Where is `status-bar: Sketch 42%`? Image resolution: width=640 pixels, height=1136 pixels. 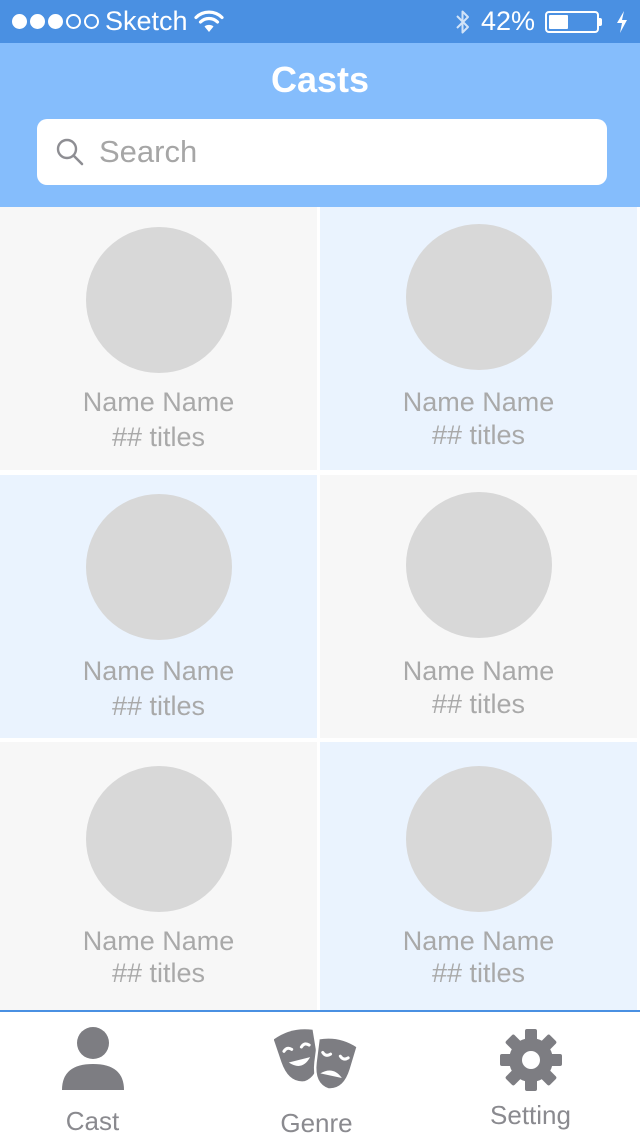
status-bar: Sketch 42% is located at coordinates (320, 21).